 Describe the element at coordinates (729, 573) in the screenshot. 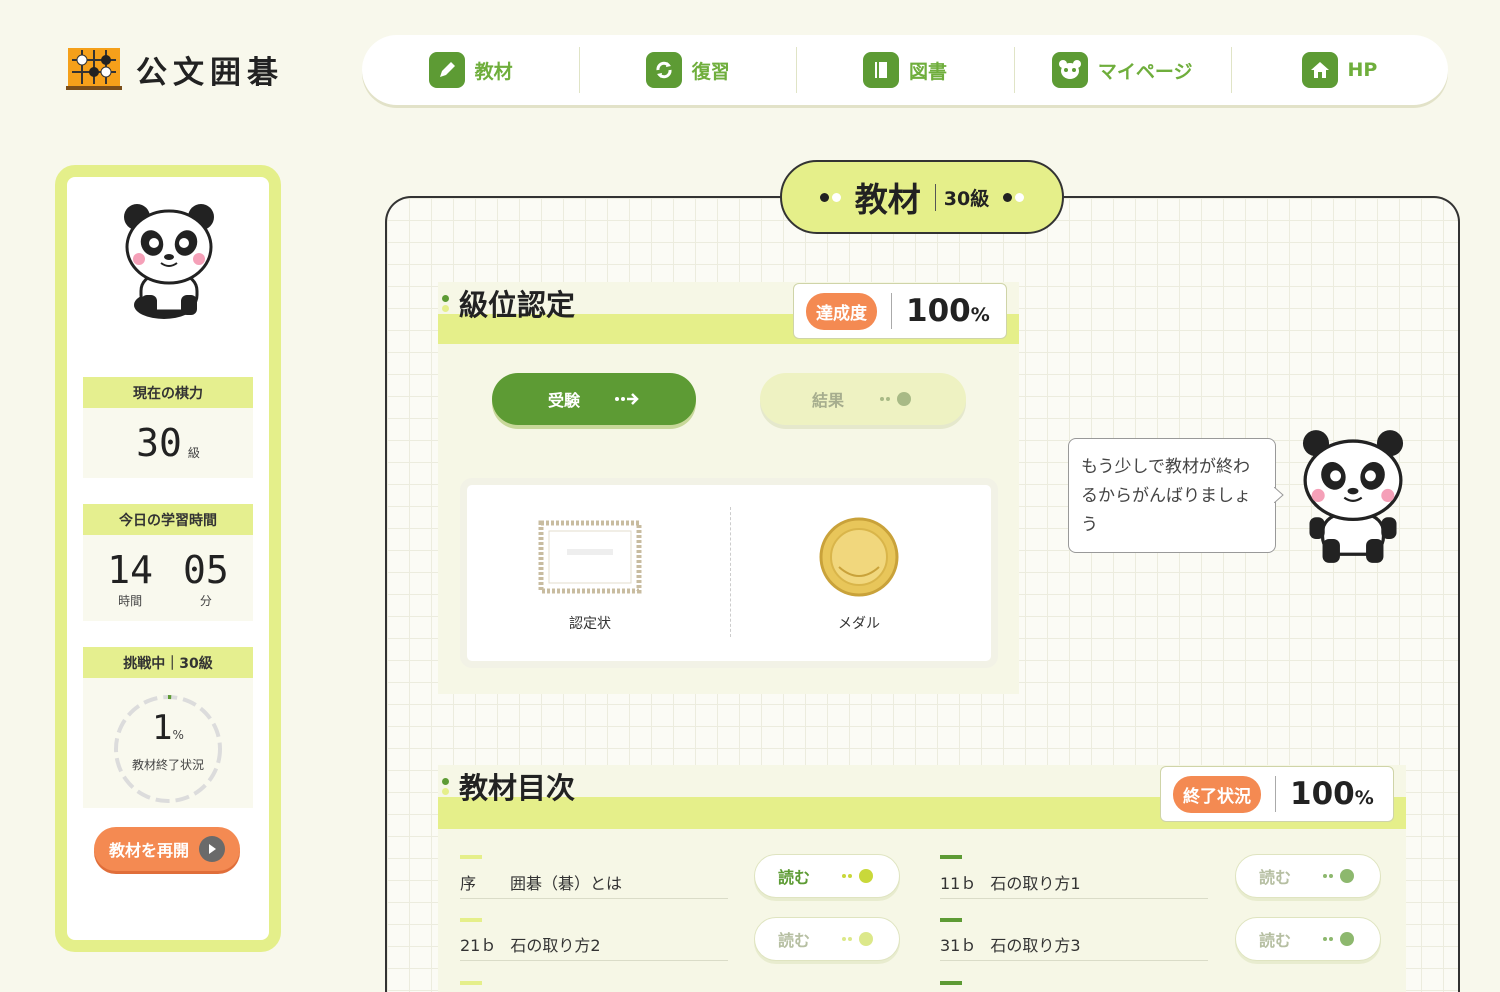

I see `awards-card: 認定状 メダル` at that location.